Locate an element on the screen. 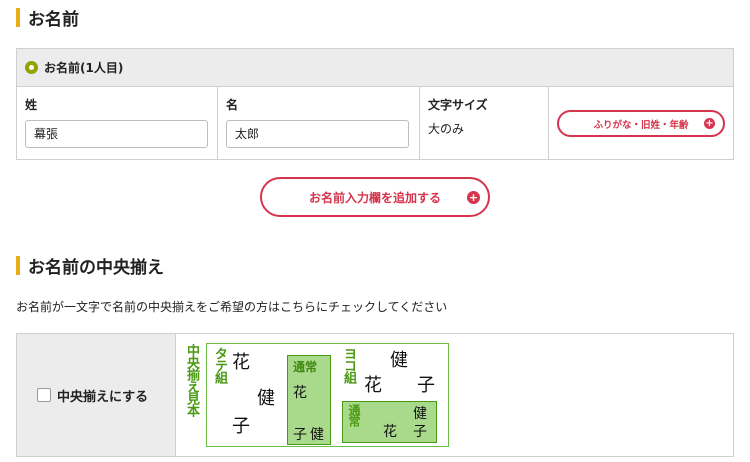 The image size is (750, 462). vertical-label: タテ組 is located at coordinates (219, 365).